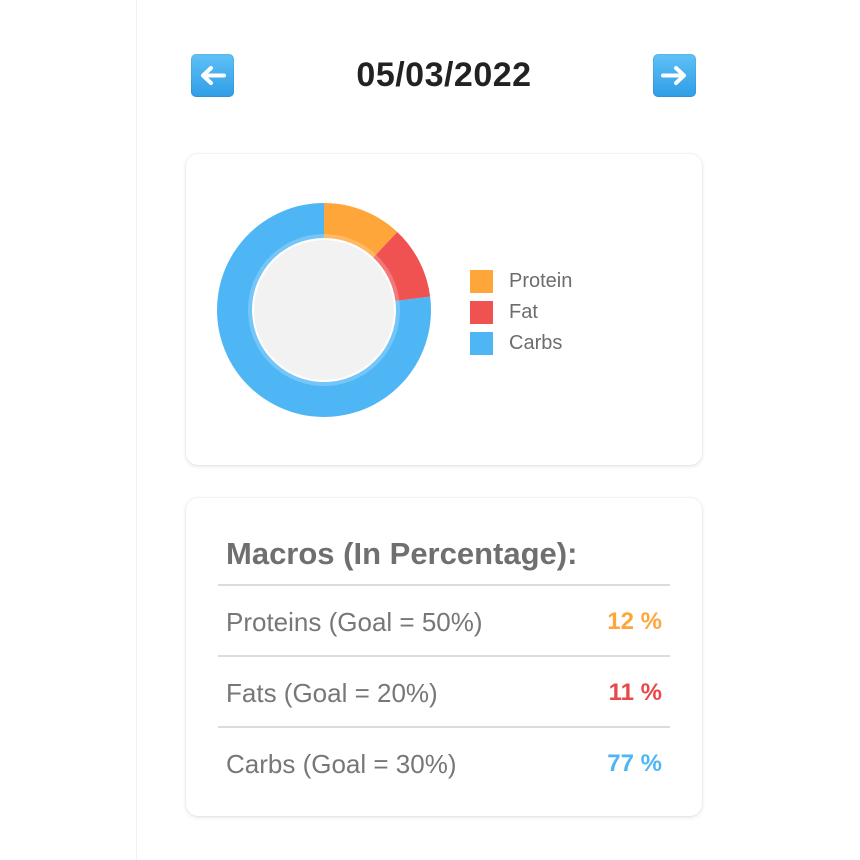 This screenshot has width=860, height=860. I want to click on date-header: 05/03/2022, so click(444, 75).